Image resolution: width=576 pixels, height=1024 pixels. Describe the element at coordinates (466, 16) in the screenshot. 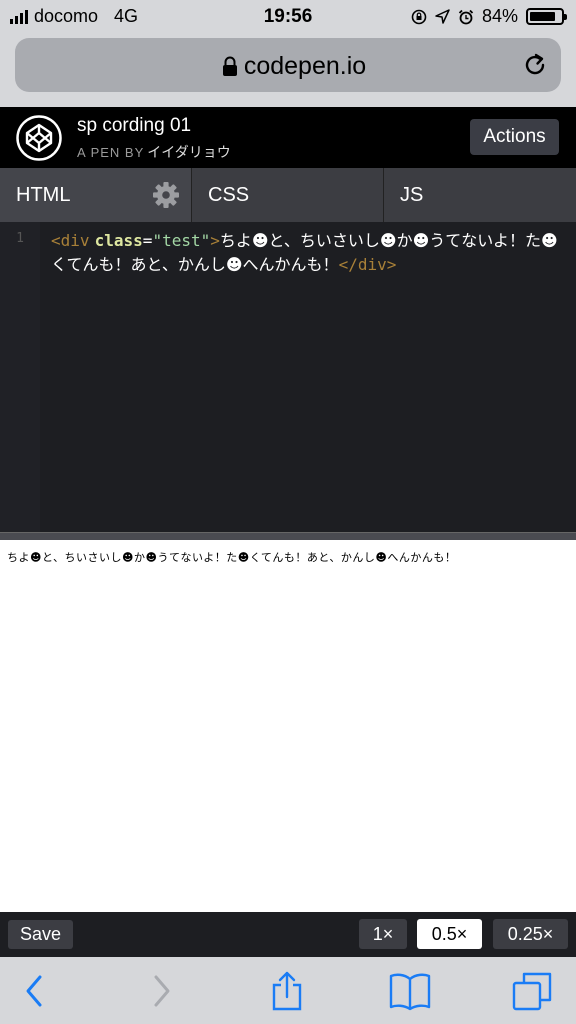

I see `alarm-icon` at that location.